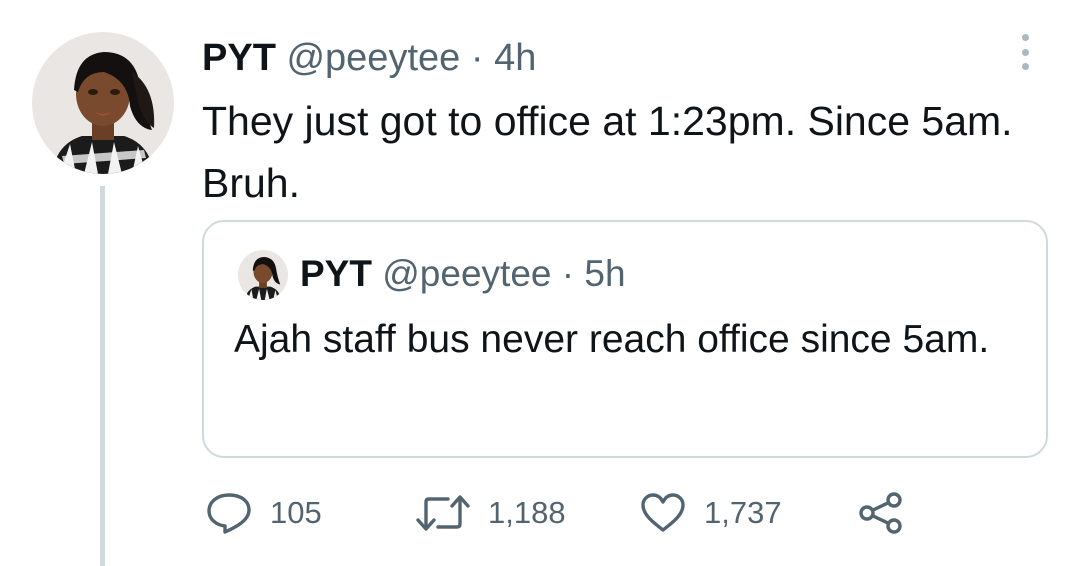 This screenshot has width=1080, height=566. Describe the element at coordinates (264, 513) in the screenshot. I see `reply-button: 105` at that location.